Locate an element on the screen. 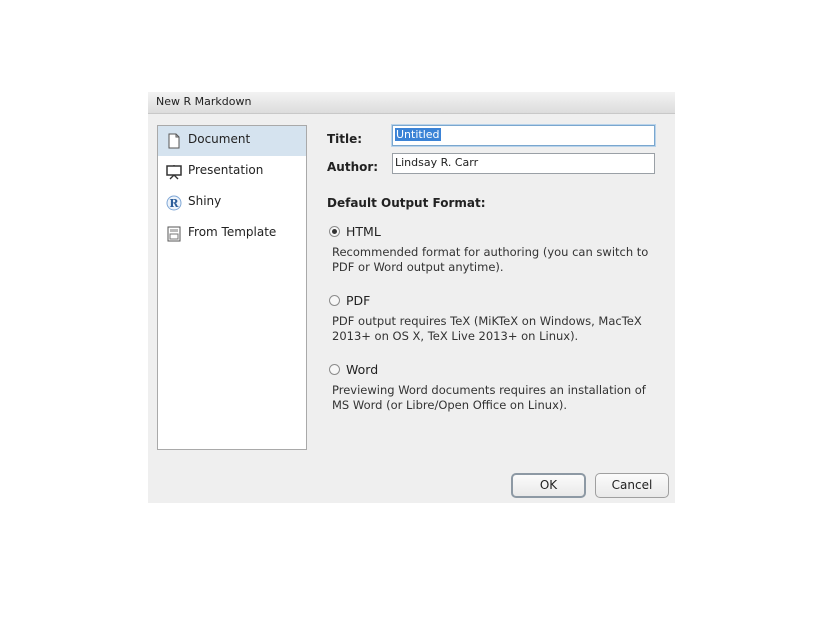 This screenshot has width=828, height=617. title-input-value: Untitled is located at coordinates (418, 134).